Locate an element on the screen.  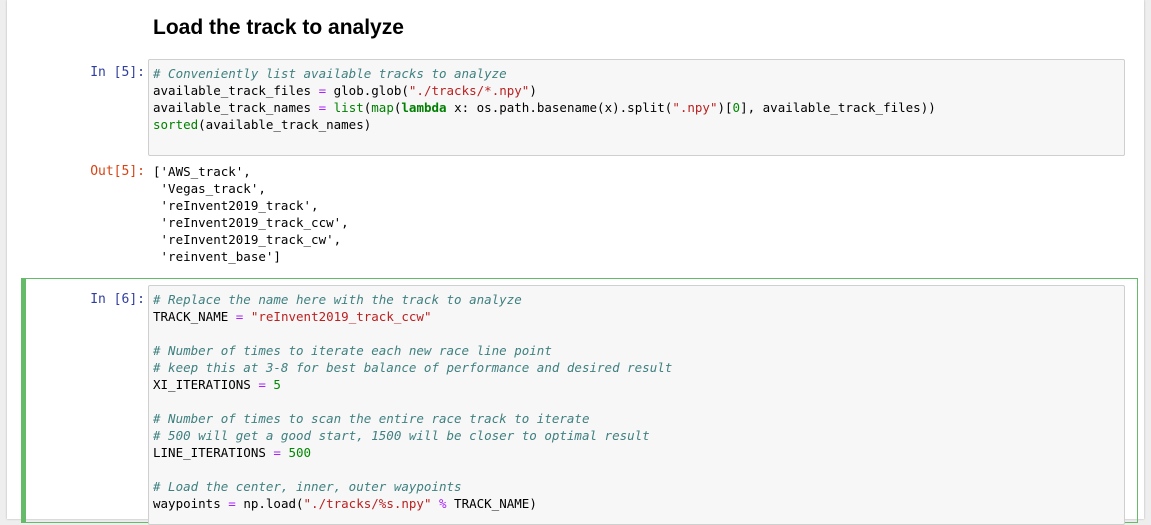
code-token: ], available_track_files)) is located at coordinates (838, 107).